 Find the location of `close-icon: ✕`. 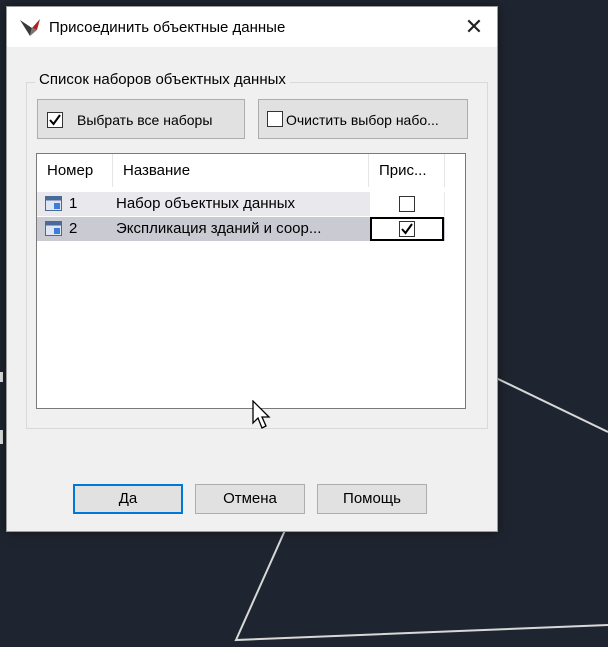

close-icon: ✕ is located at coordinates (474, 26).